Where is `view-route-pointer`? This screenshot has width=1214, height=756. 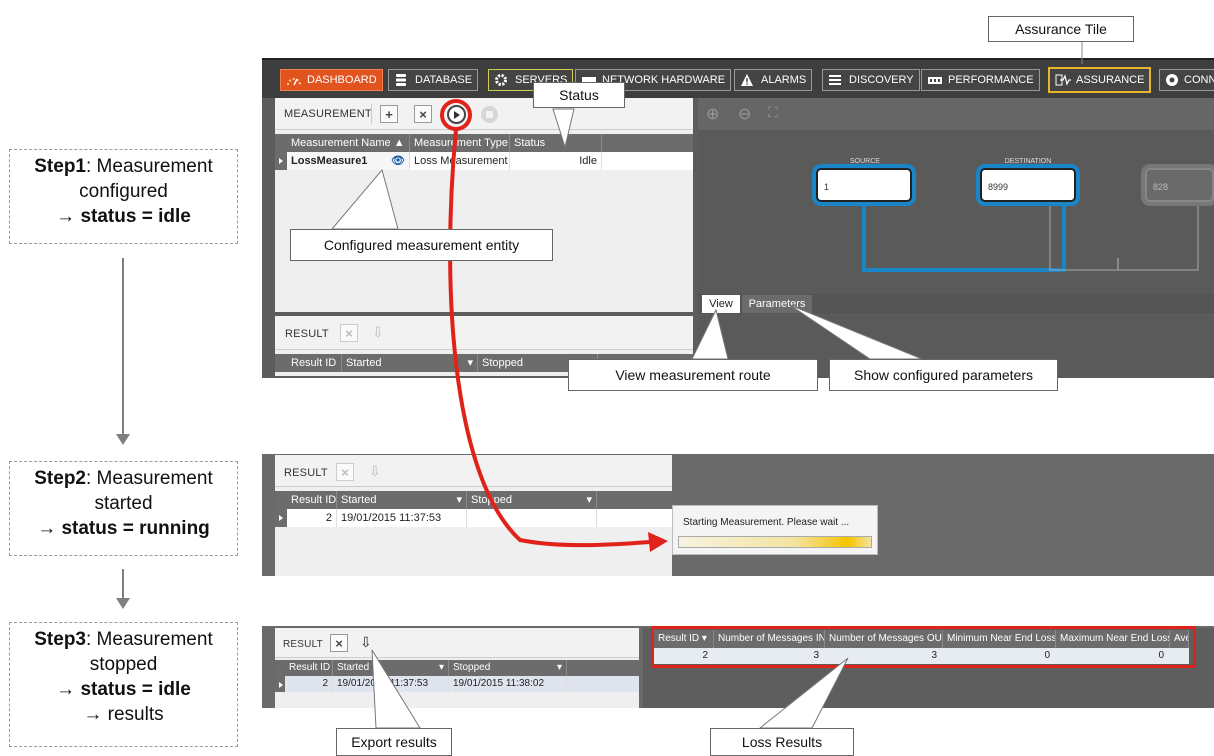
view-route-pointer is located at coordinates (710, 334).